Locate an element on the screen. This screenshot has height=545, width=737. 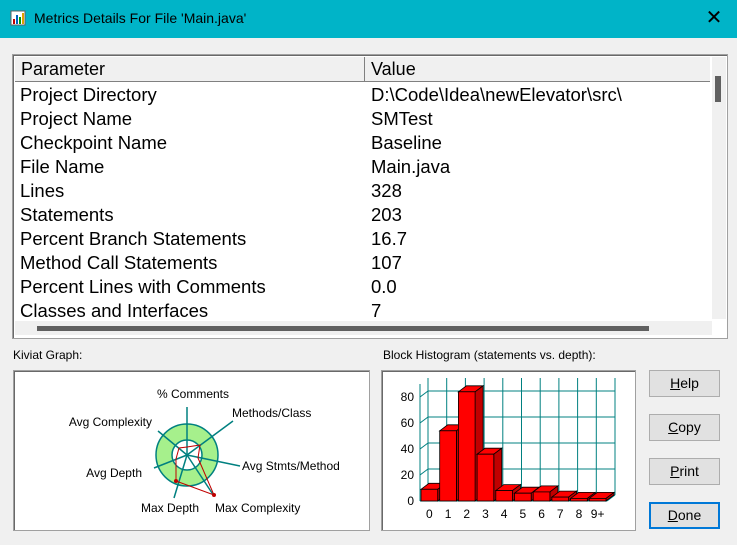
vertical-scrollbar is located at coordinates (719, 188).